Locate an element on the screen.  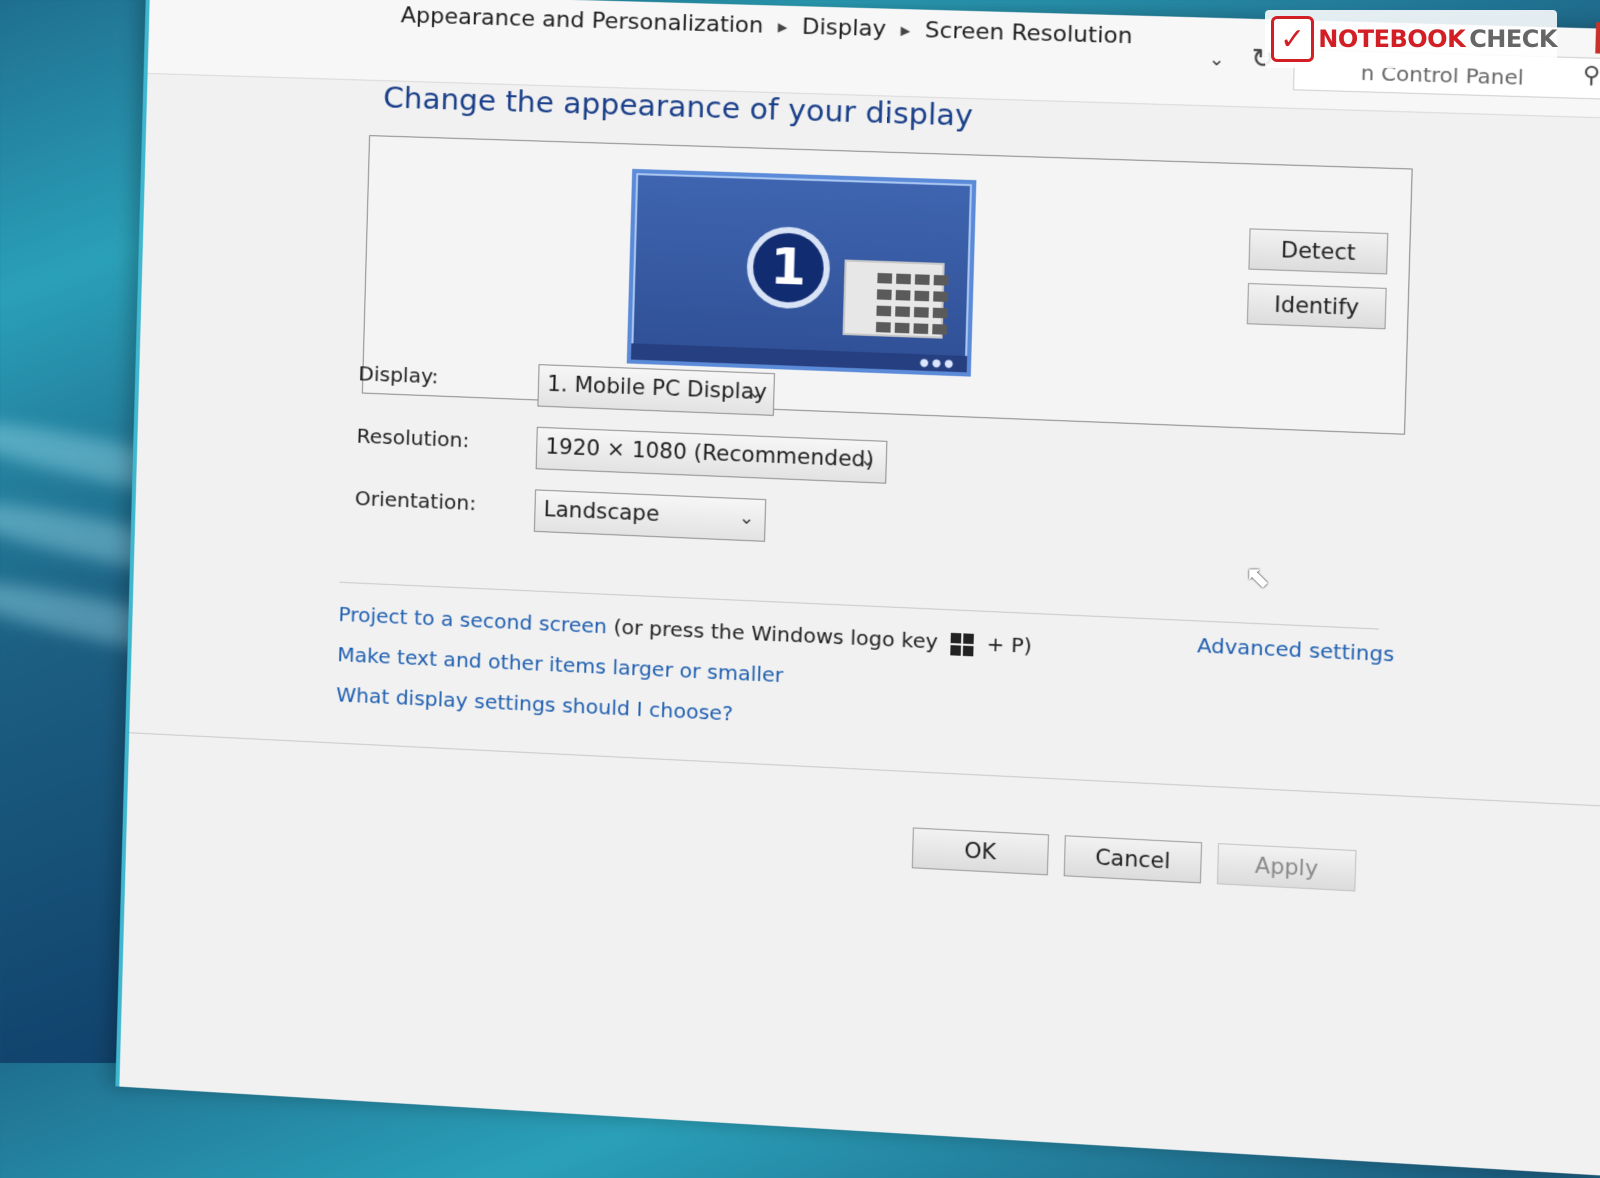
watermark-brand-red: NOTEBOOK is located at coordinates (1391, 39).